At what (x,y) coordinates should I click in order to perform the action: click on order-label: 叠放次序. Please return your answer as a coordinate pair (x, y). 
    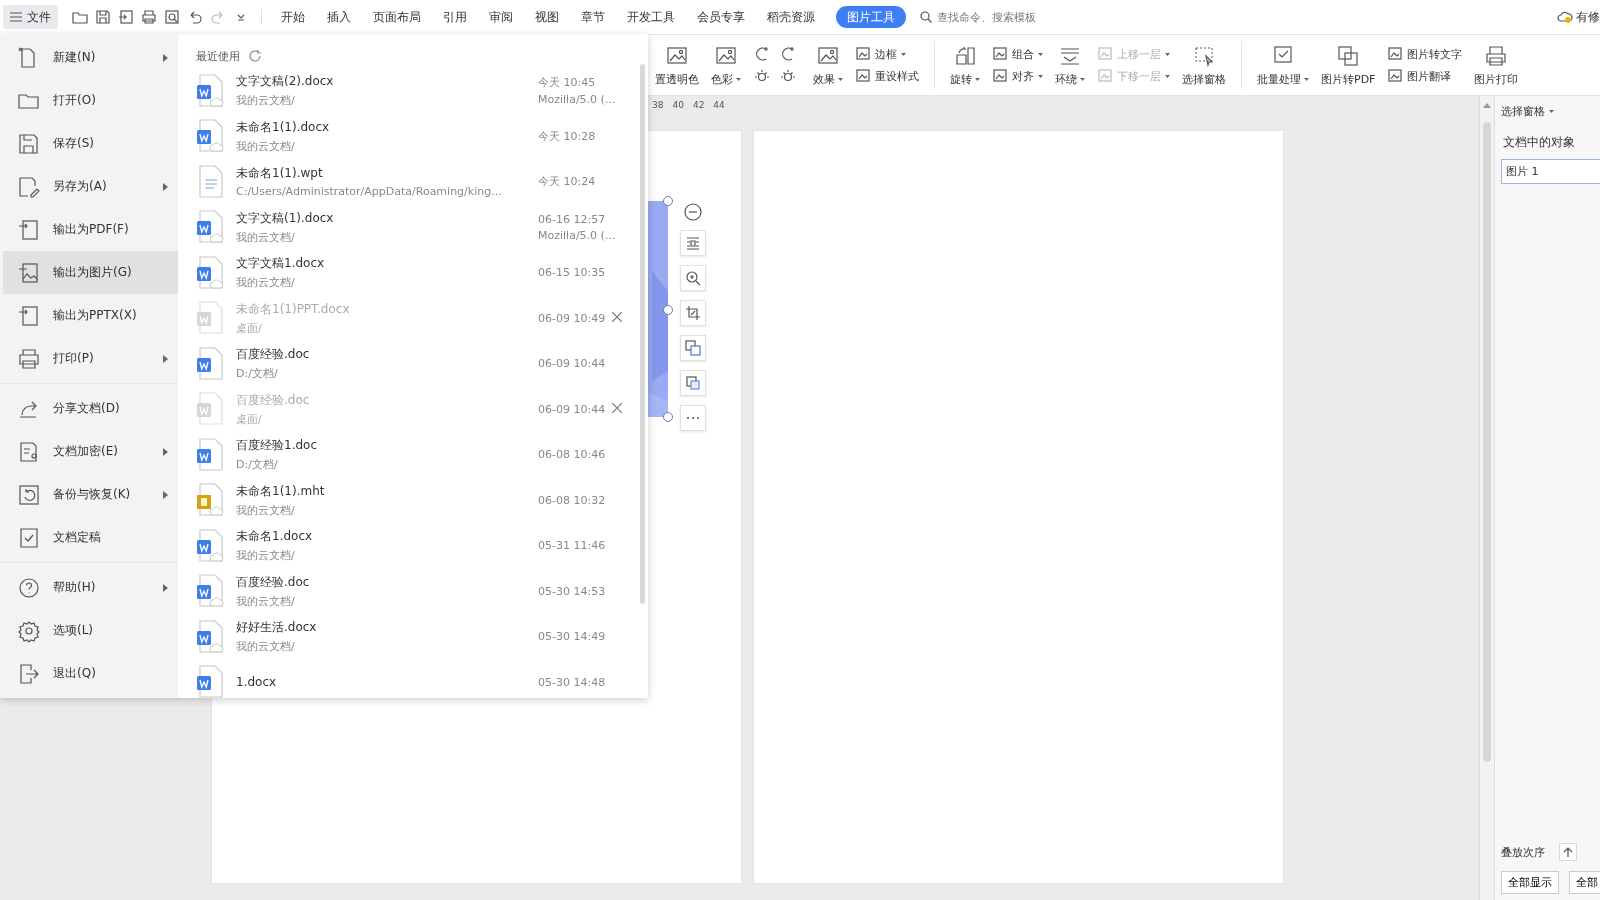
    Looking at the image, I should click on (1523, 852).